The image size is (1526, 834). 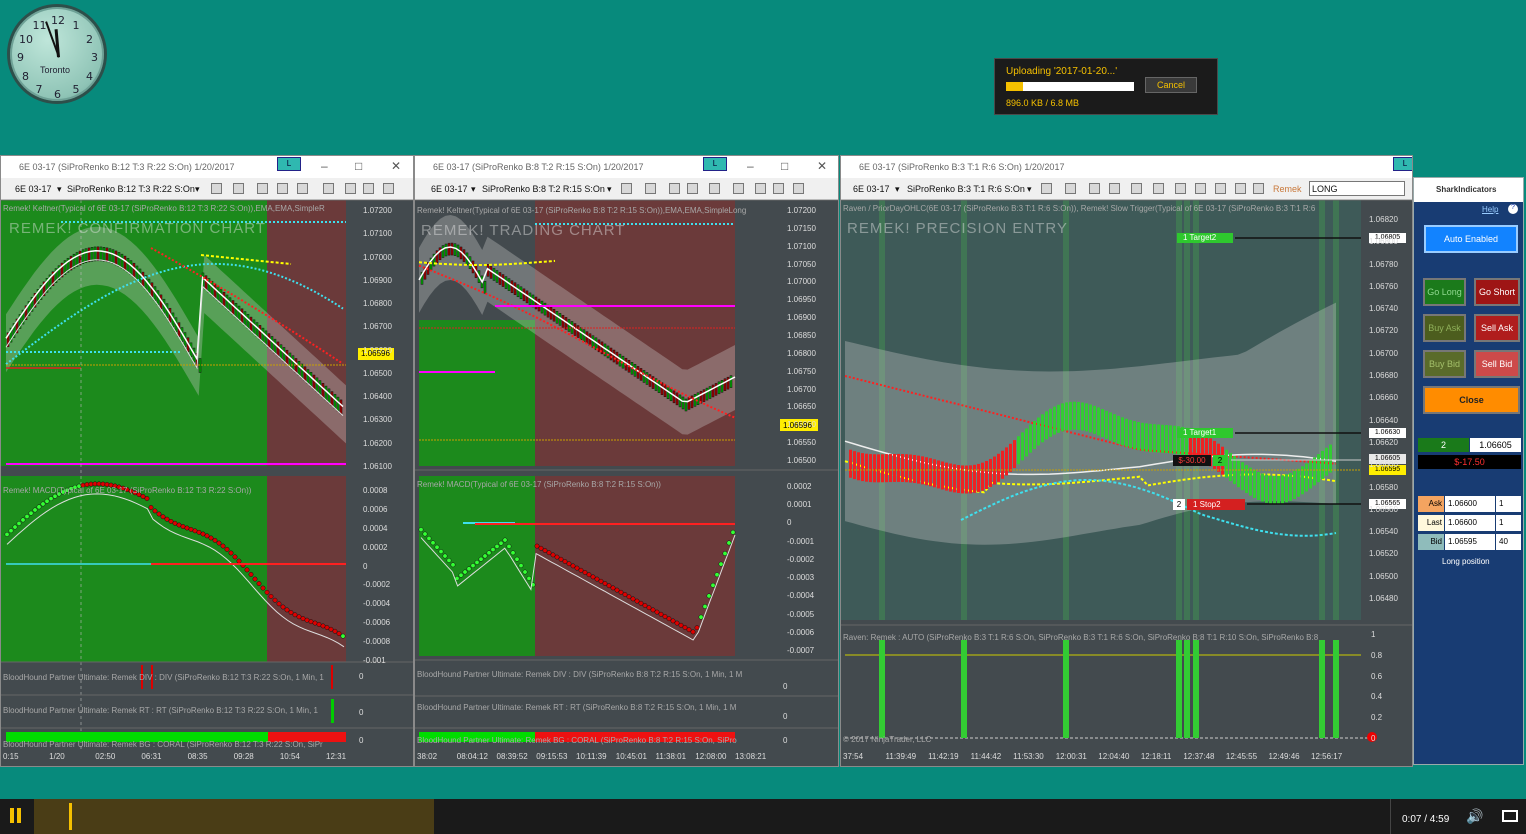 I want to click on close-button: Close, so click(x=1471, y=400).